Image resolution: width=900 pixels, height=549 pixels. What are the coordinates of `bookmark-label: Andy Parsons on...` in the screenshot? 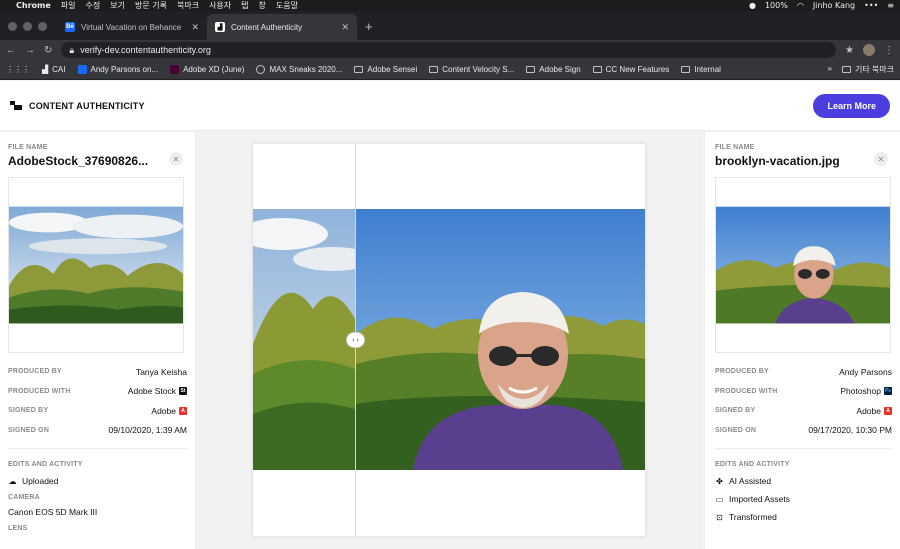 It's located at (124, 69).